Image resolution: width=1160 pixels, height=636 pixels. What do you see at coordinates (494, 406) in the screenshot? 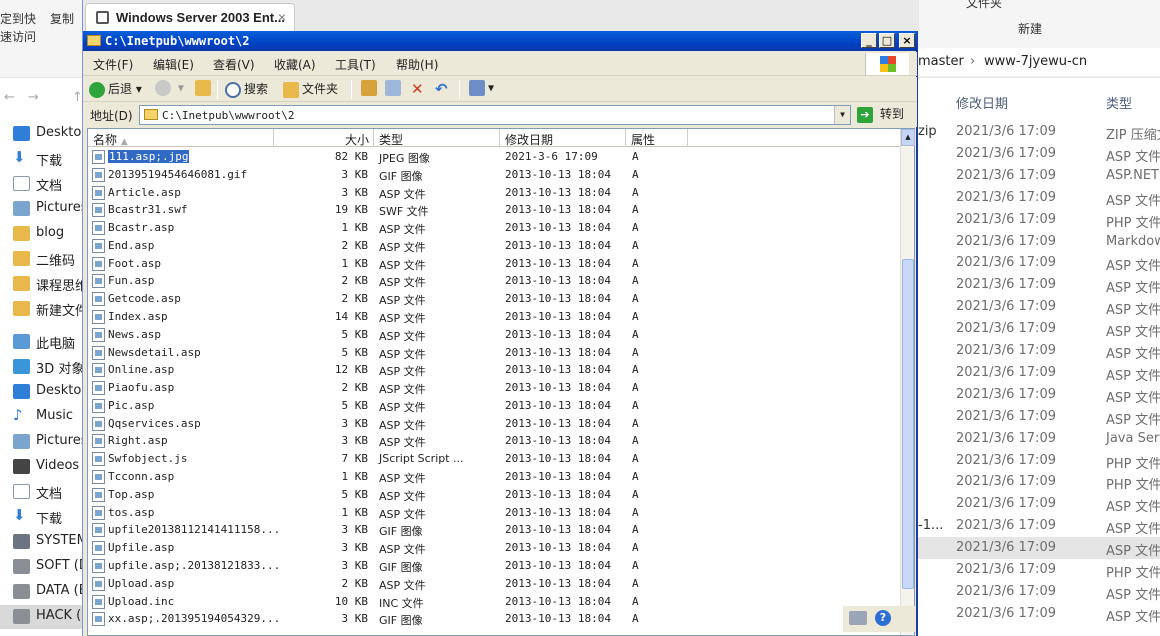
I see `file-row: Pic.asp 5 KB ASP 文件 2013-10-13 18:04 A` at bounding box center [494, 406].